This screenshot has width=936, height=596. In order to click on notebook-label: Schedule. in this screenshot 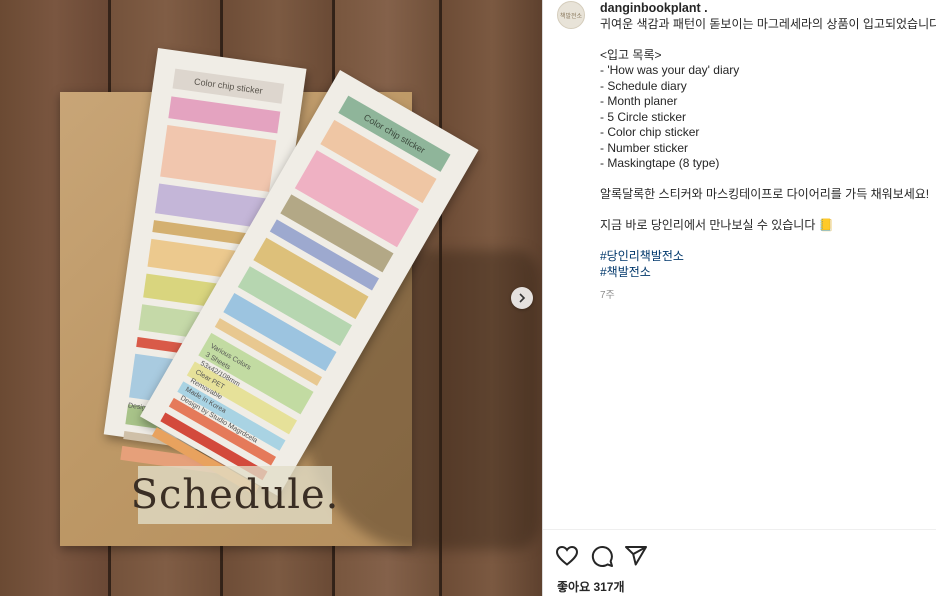, I will do `click(234, 495)`.